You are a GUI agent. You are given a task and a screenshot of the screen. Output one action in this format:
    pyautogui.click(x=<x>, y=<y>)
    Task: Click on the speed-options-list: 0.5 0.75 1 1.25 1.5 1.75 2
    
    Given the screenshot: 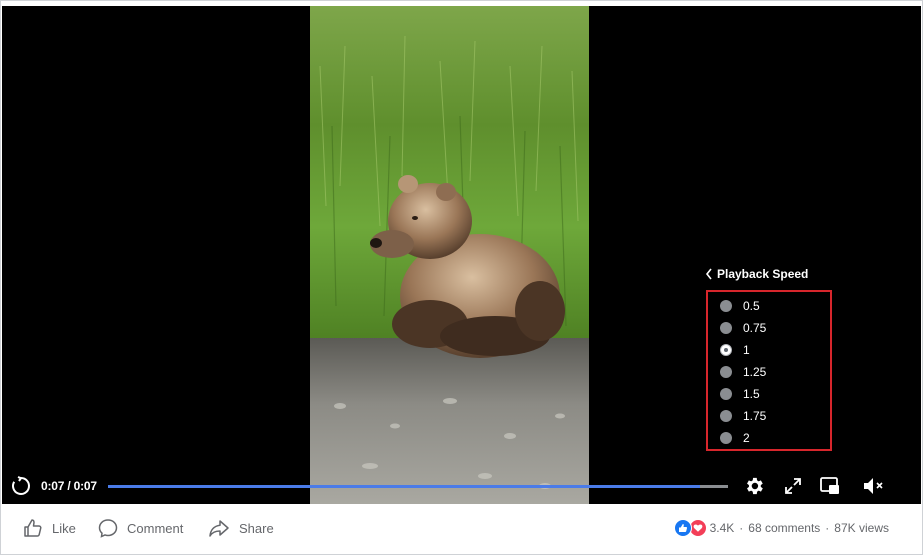 What is the action you would take?
    pyautogui.click(x=769, y=370)
    